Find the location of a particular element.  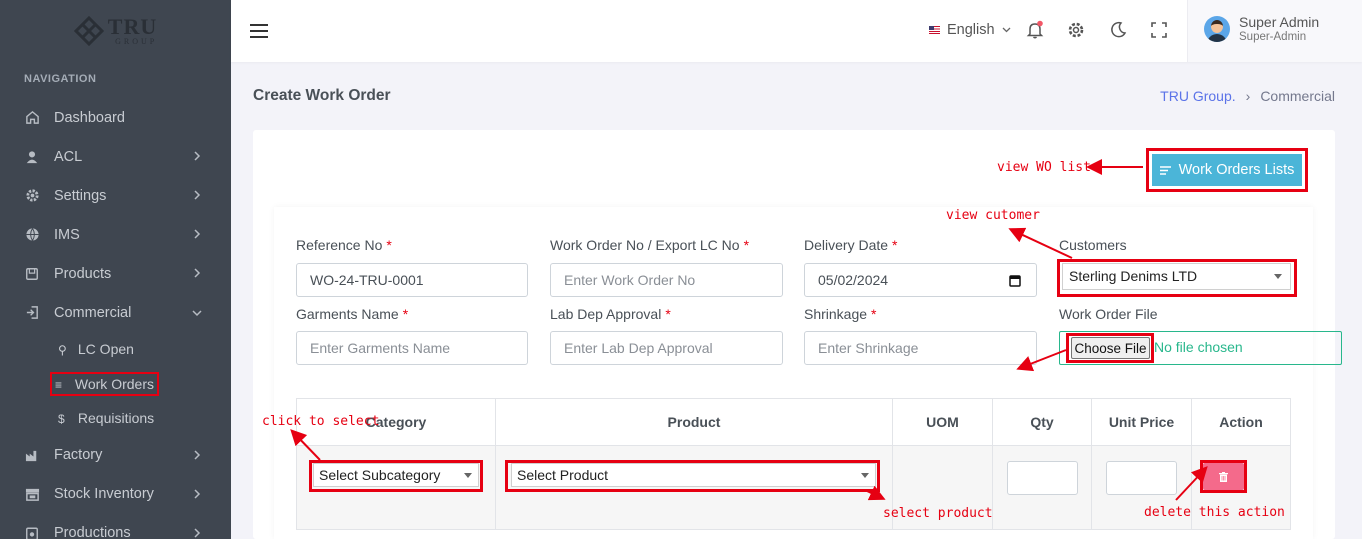

hamburger-menu-icon is located at coordinates (259, 33).